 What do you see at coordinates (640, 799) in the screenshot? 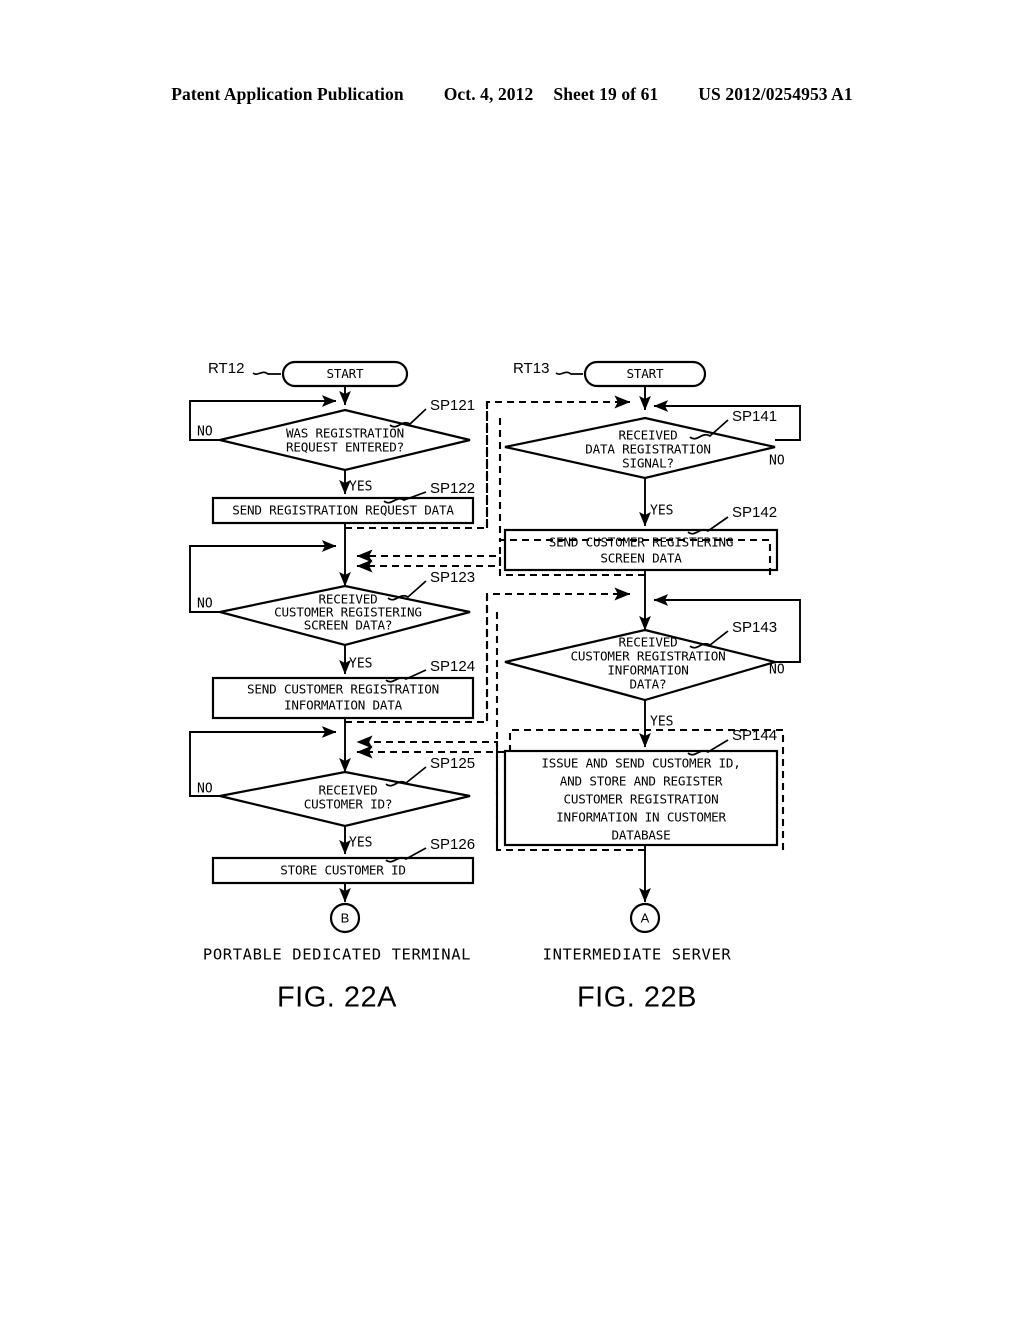
I see `right-sp144-line-3: CUSTOMER REGISTRATION` at bounding box center [640, 799].